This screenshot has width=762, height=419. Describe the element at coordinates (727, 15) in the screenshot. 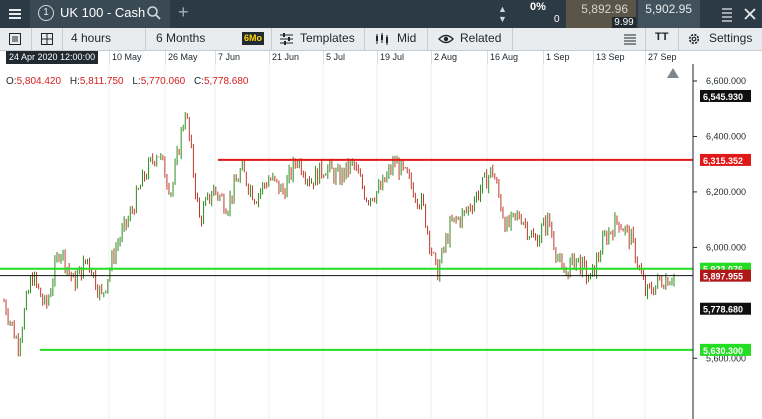

I see `drag-handle-icon` at that location.